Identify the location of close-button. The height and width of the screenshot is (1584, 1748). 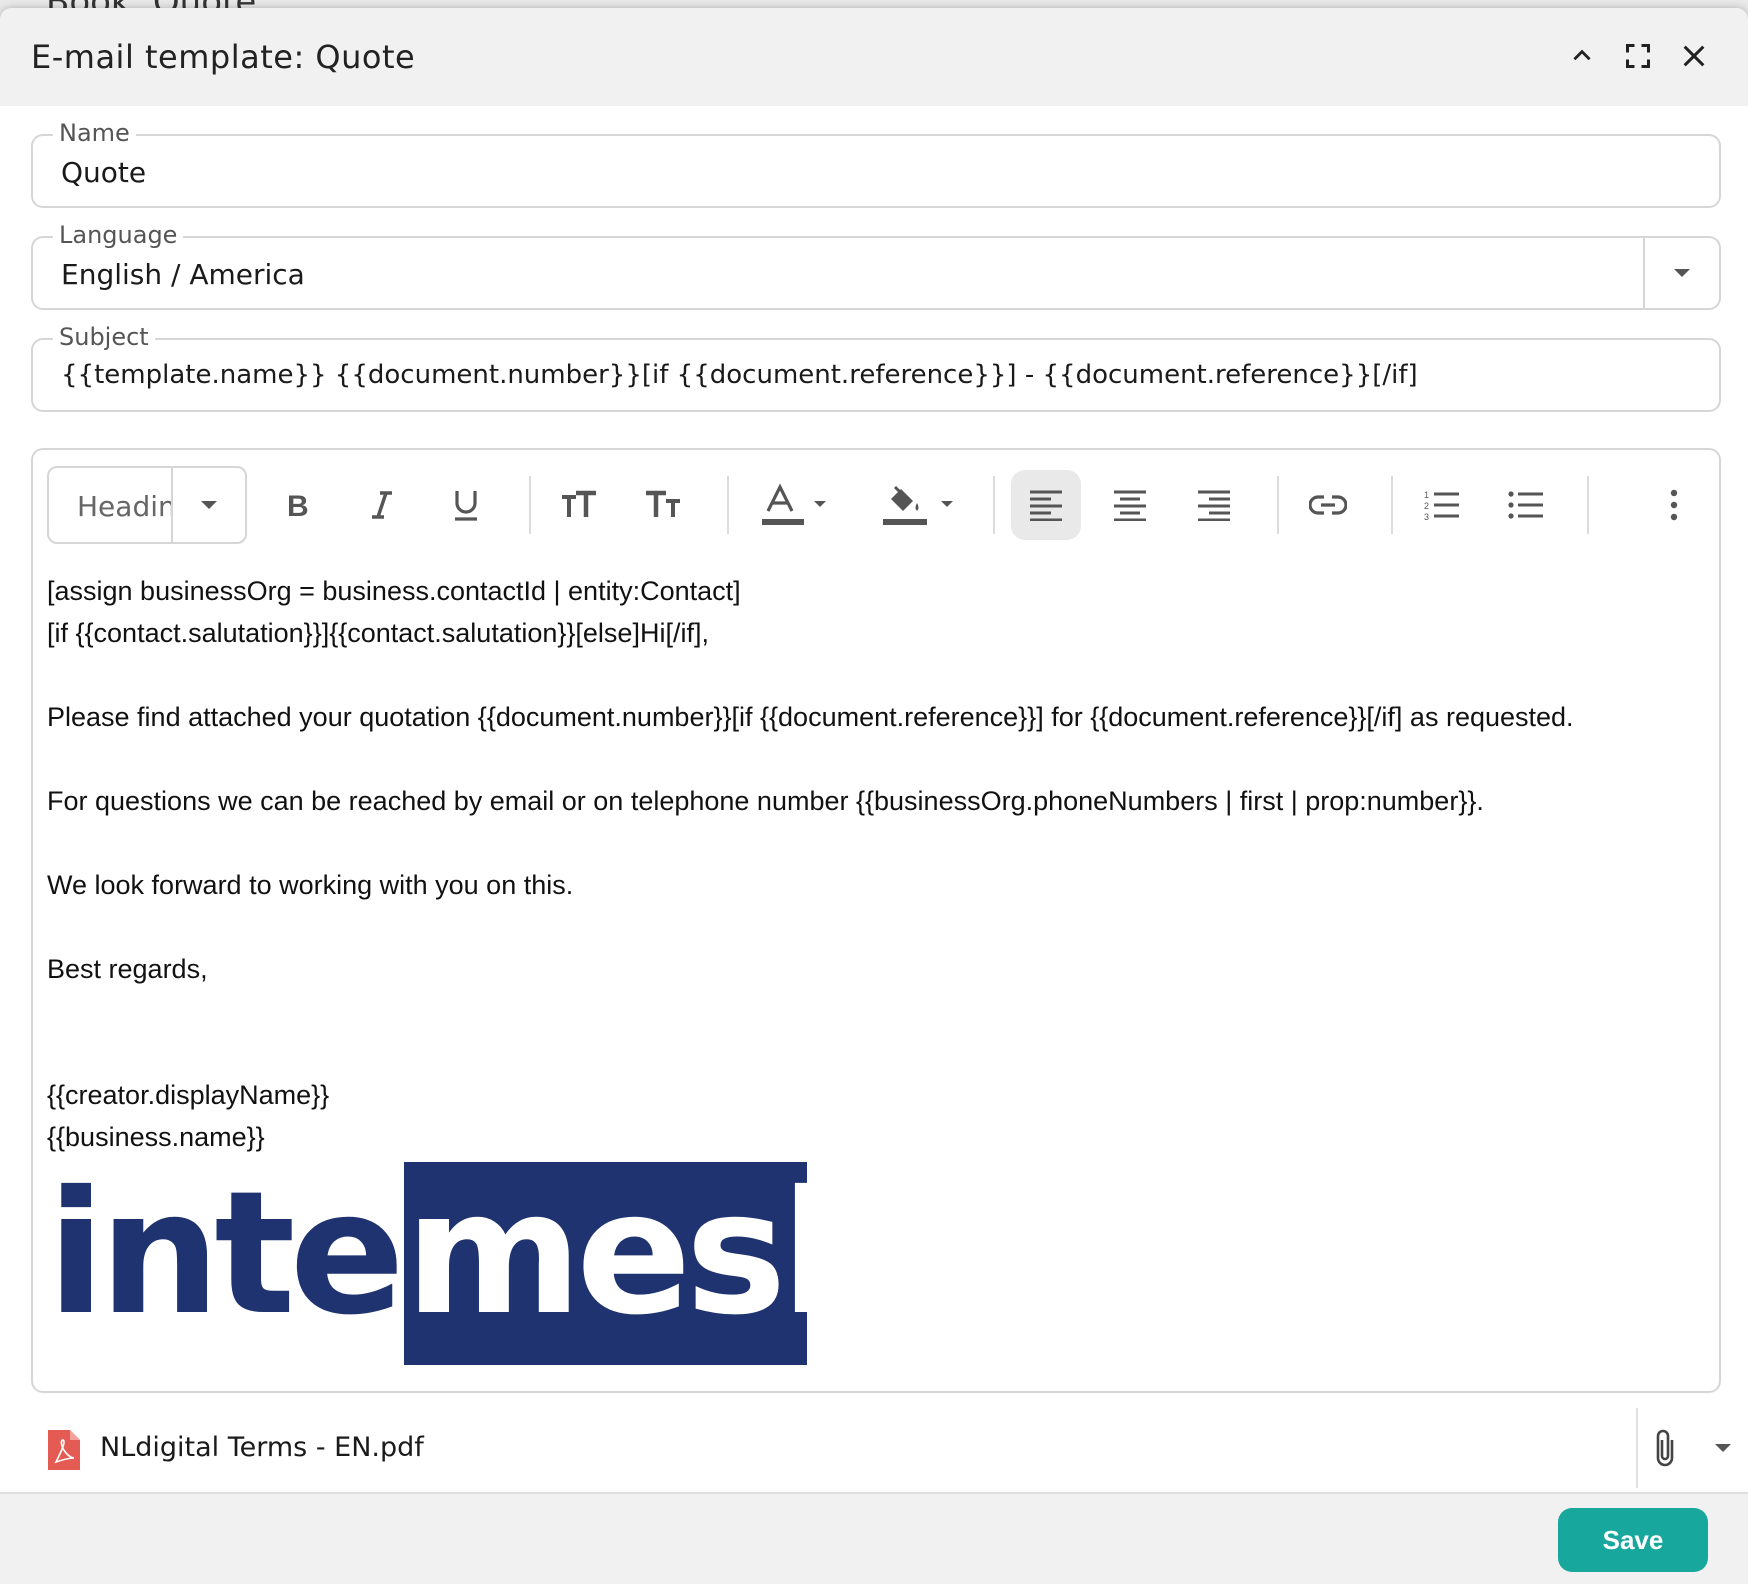
(1694, 56).